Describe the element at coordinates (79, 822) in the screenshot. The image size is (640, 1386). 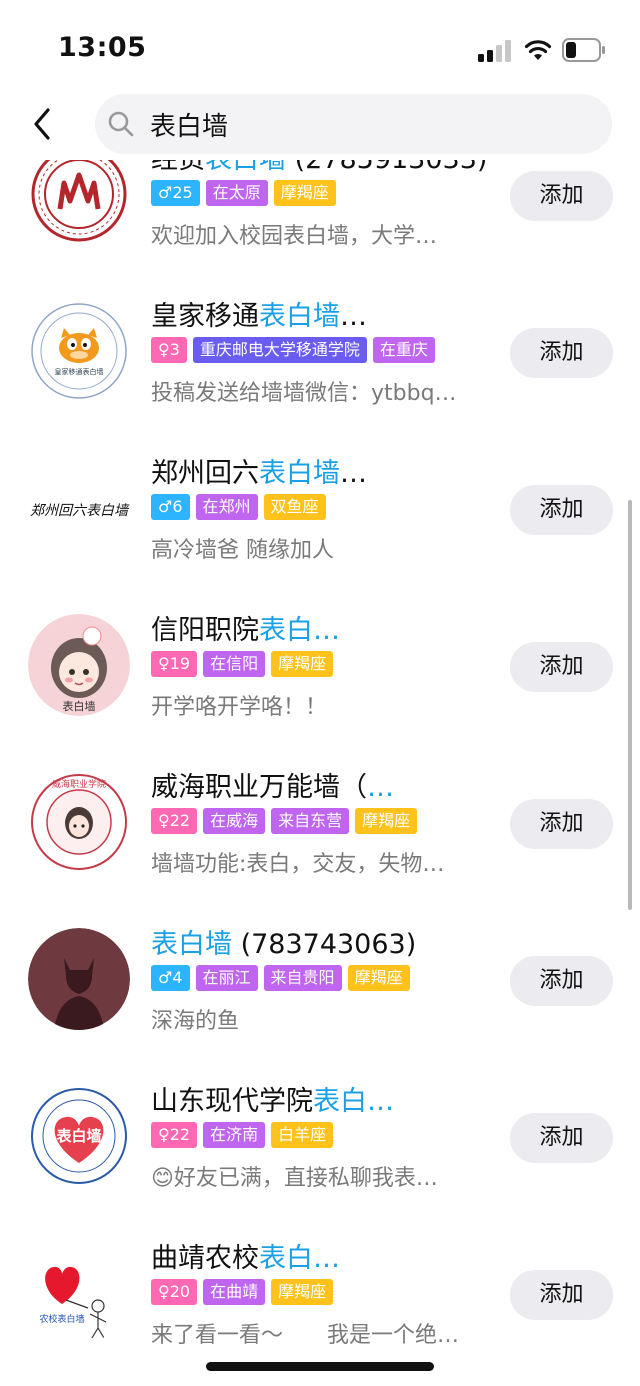
I see `avatar: 威海职业学院` at that location.